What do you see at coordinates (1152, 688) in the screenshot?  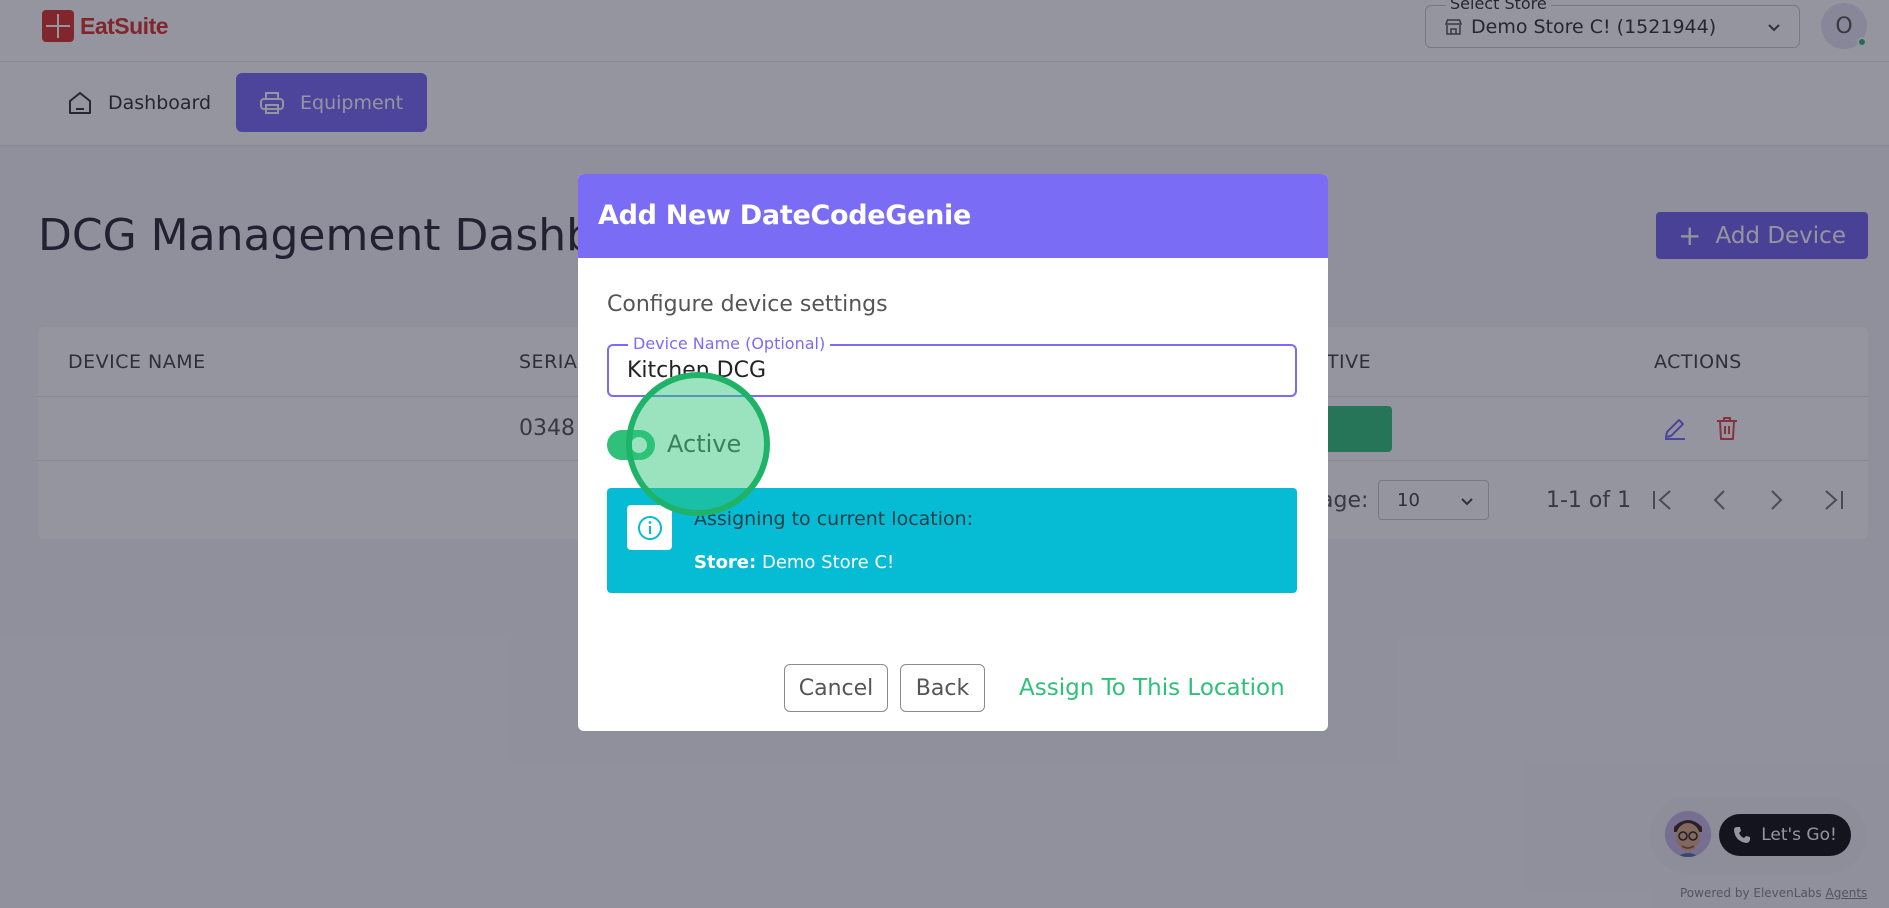 I see `assign-location-button: Assign To This Location` at bounding box center [1152, 688].